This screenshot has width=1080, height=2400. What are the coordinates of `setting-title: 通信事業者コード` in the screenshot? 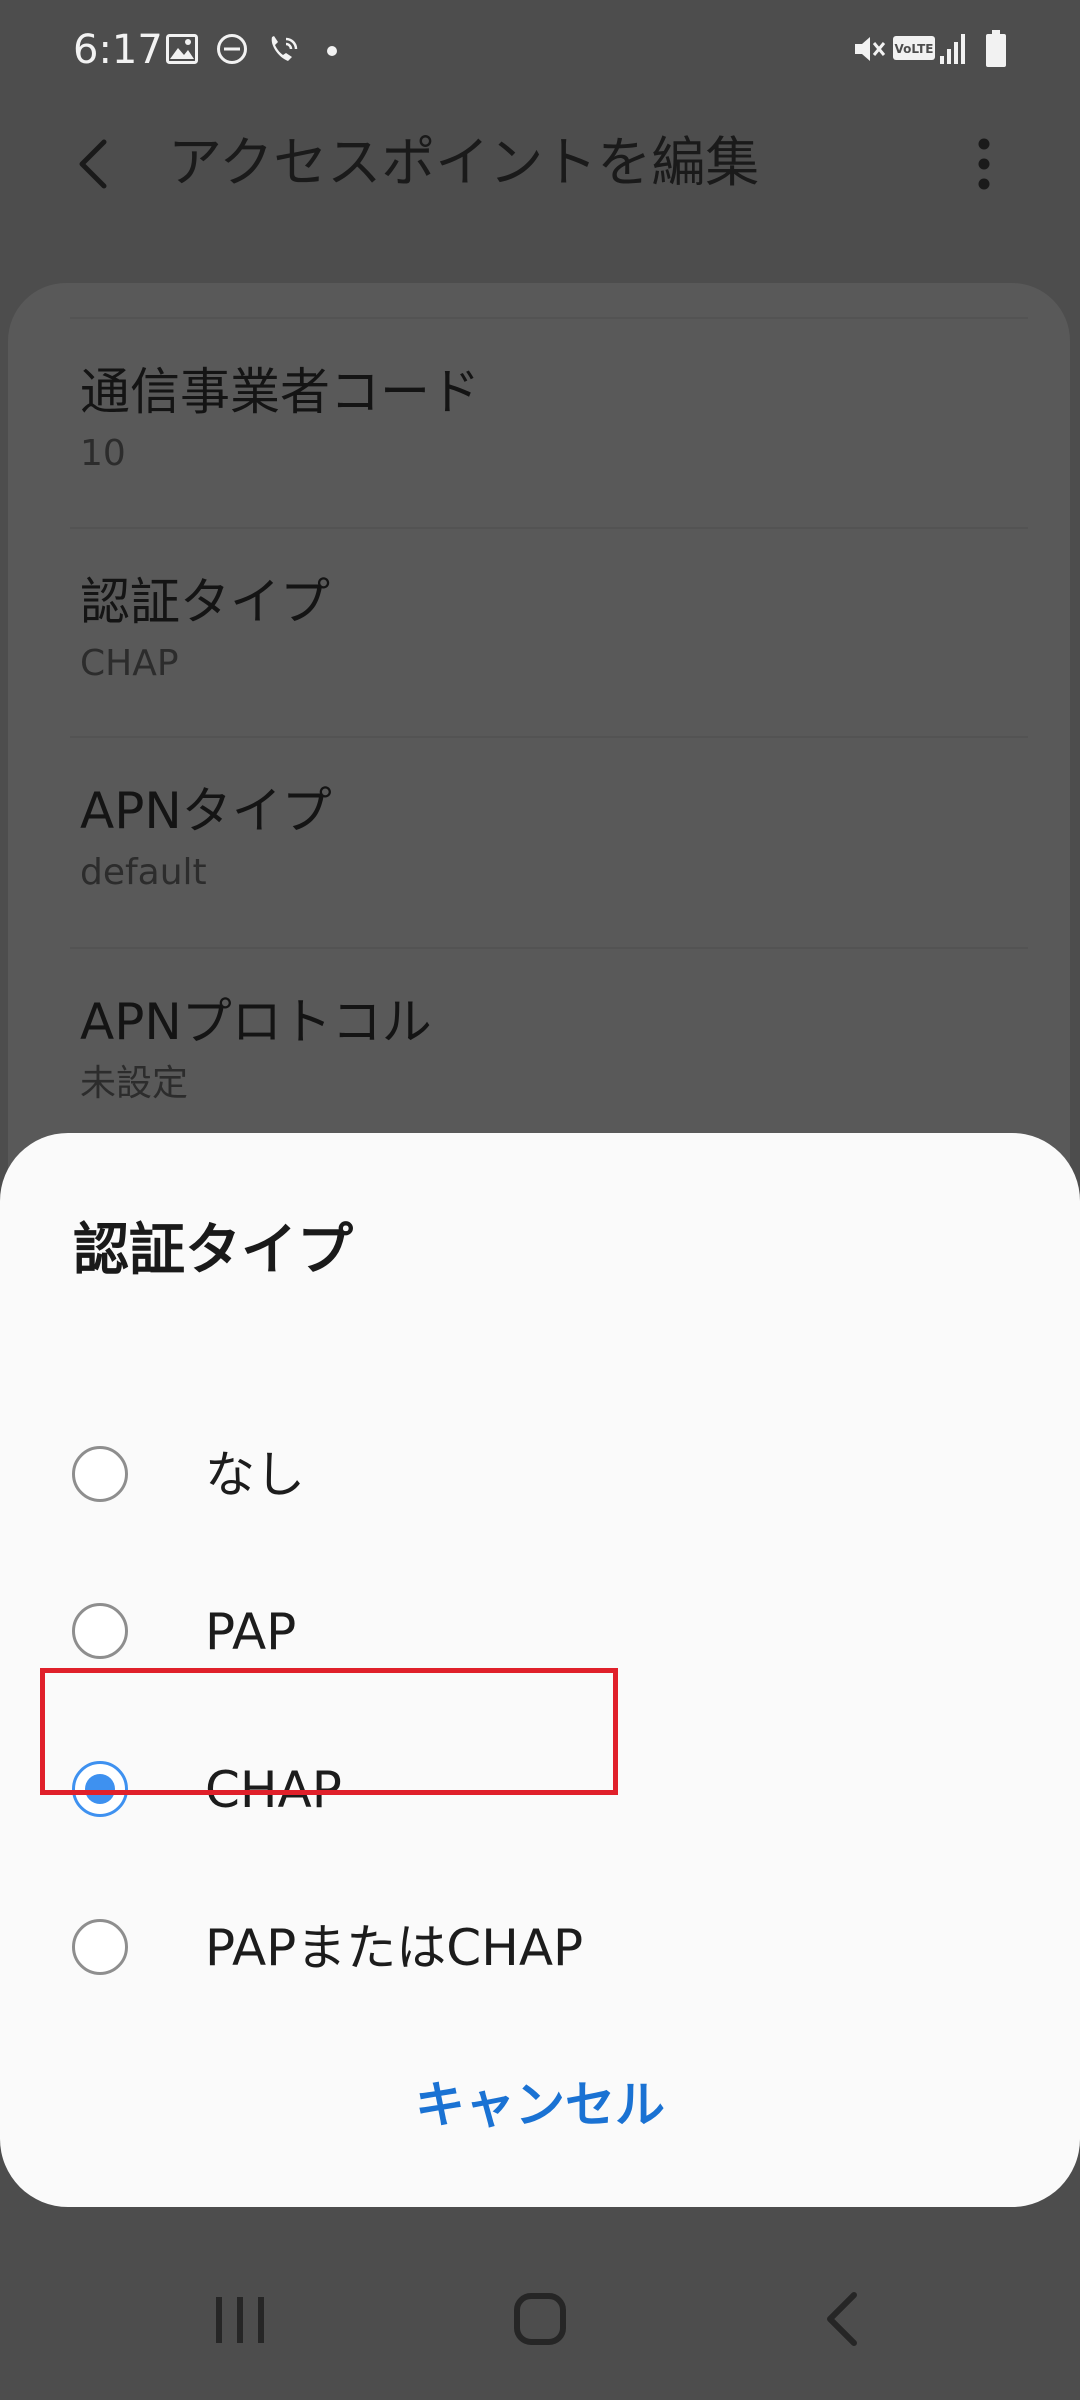 It's located at (280, 392).